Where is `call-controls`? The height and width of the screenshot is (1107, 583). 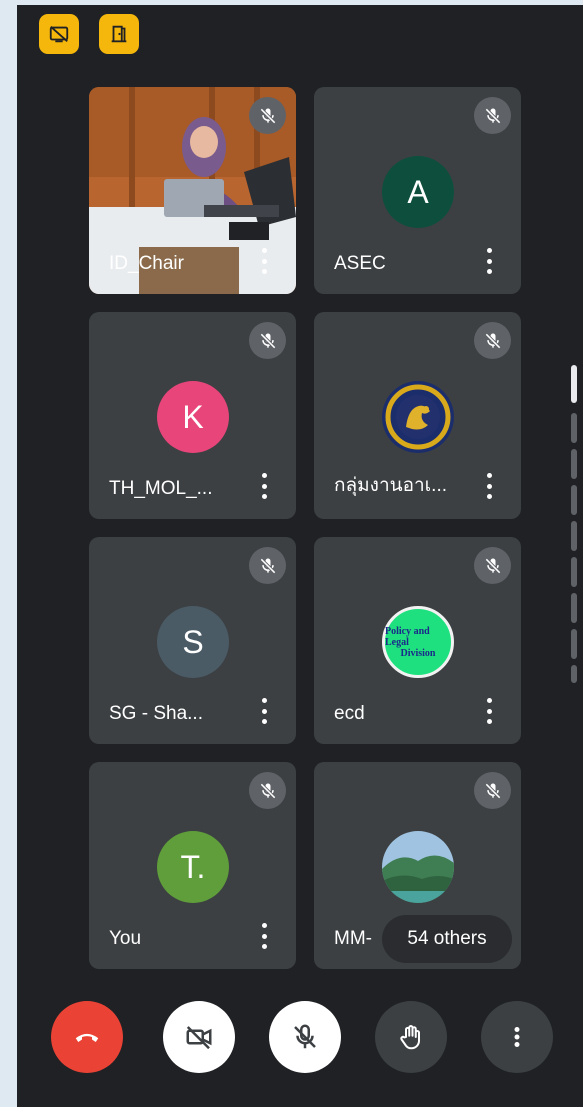 call-controls is located at coordinates (300, 1041).